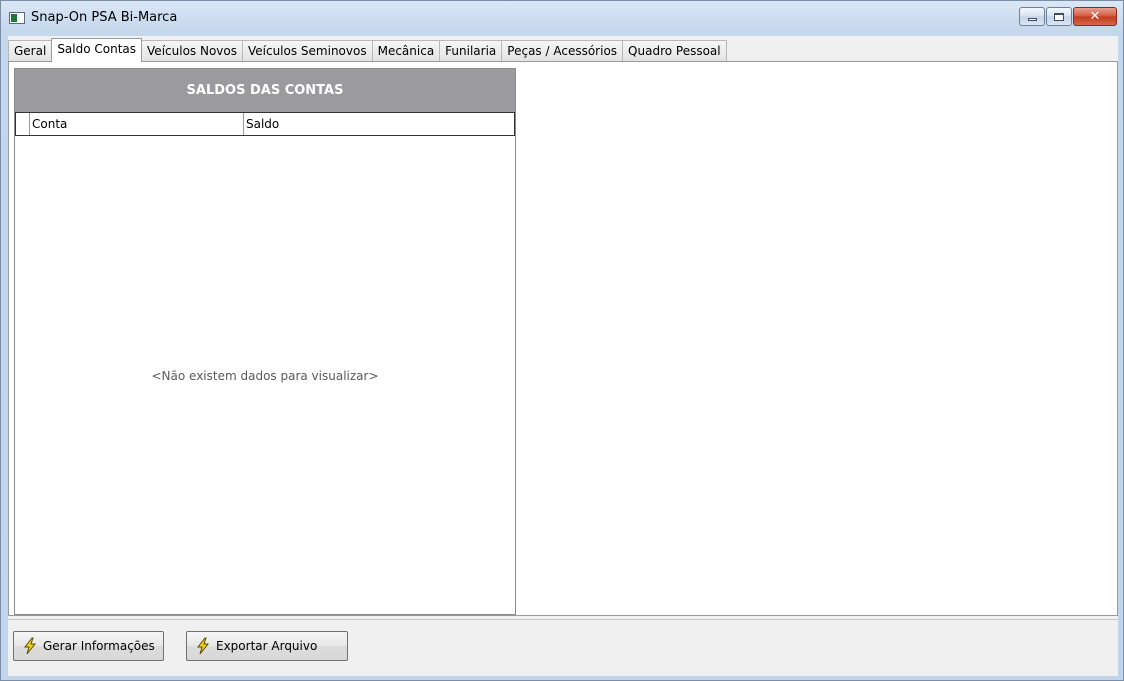 The width and height of the screenshot is (1124, 681). What do you see at coordinates (674, 50) in the screenshot?
I see `tab-quadro-pessoal: Quadro Pessoal` at bounding box center [674, 50].